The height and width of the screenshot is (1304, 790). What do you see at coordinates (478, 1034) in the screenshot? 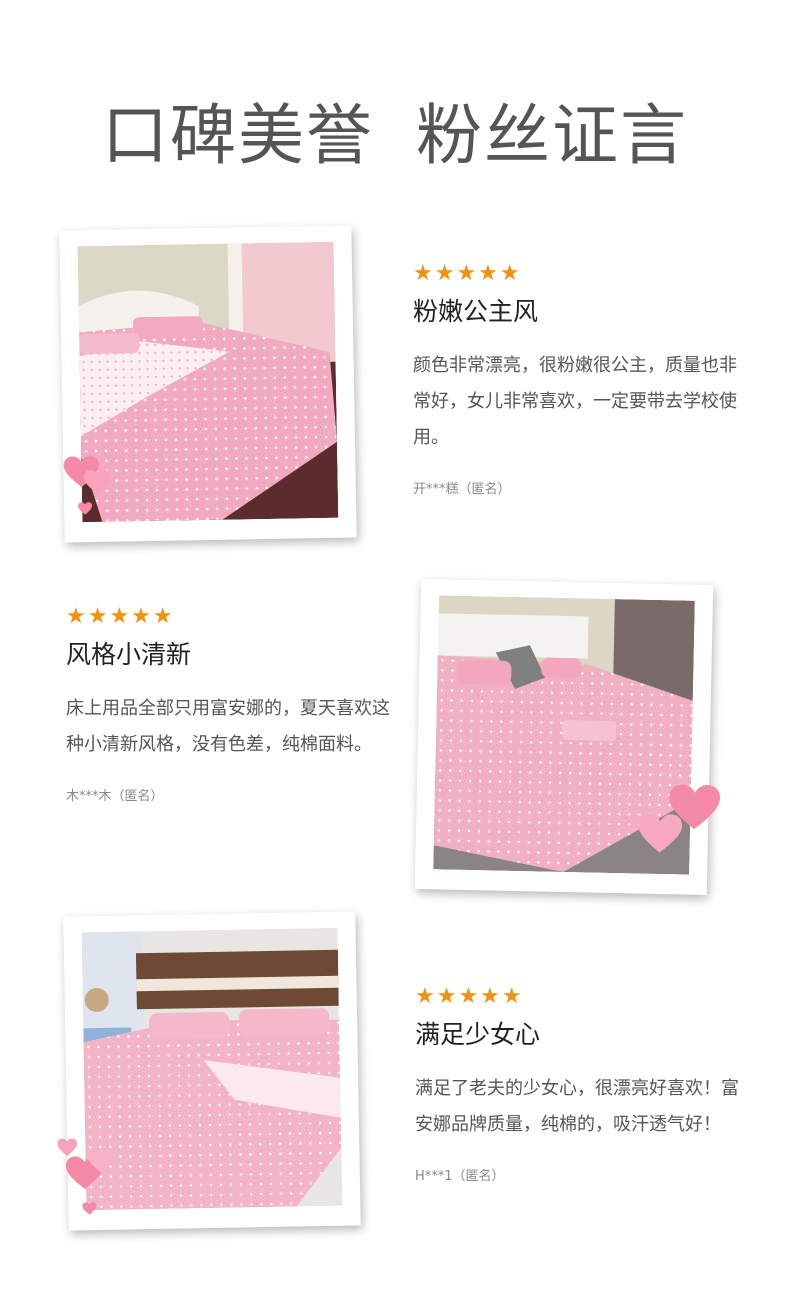
I see `review-title: 满足少女心` at bounding box center [478, 1034].